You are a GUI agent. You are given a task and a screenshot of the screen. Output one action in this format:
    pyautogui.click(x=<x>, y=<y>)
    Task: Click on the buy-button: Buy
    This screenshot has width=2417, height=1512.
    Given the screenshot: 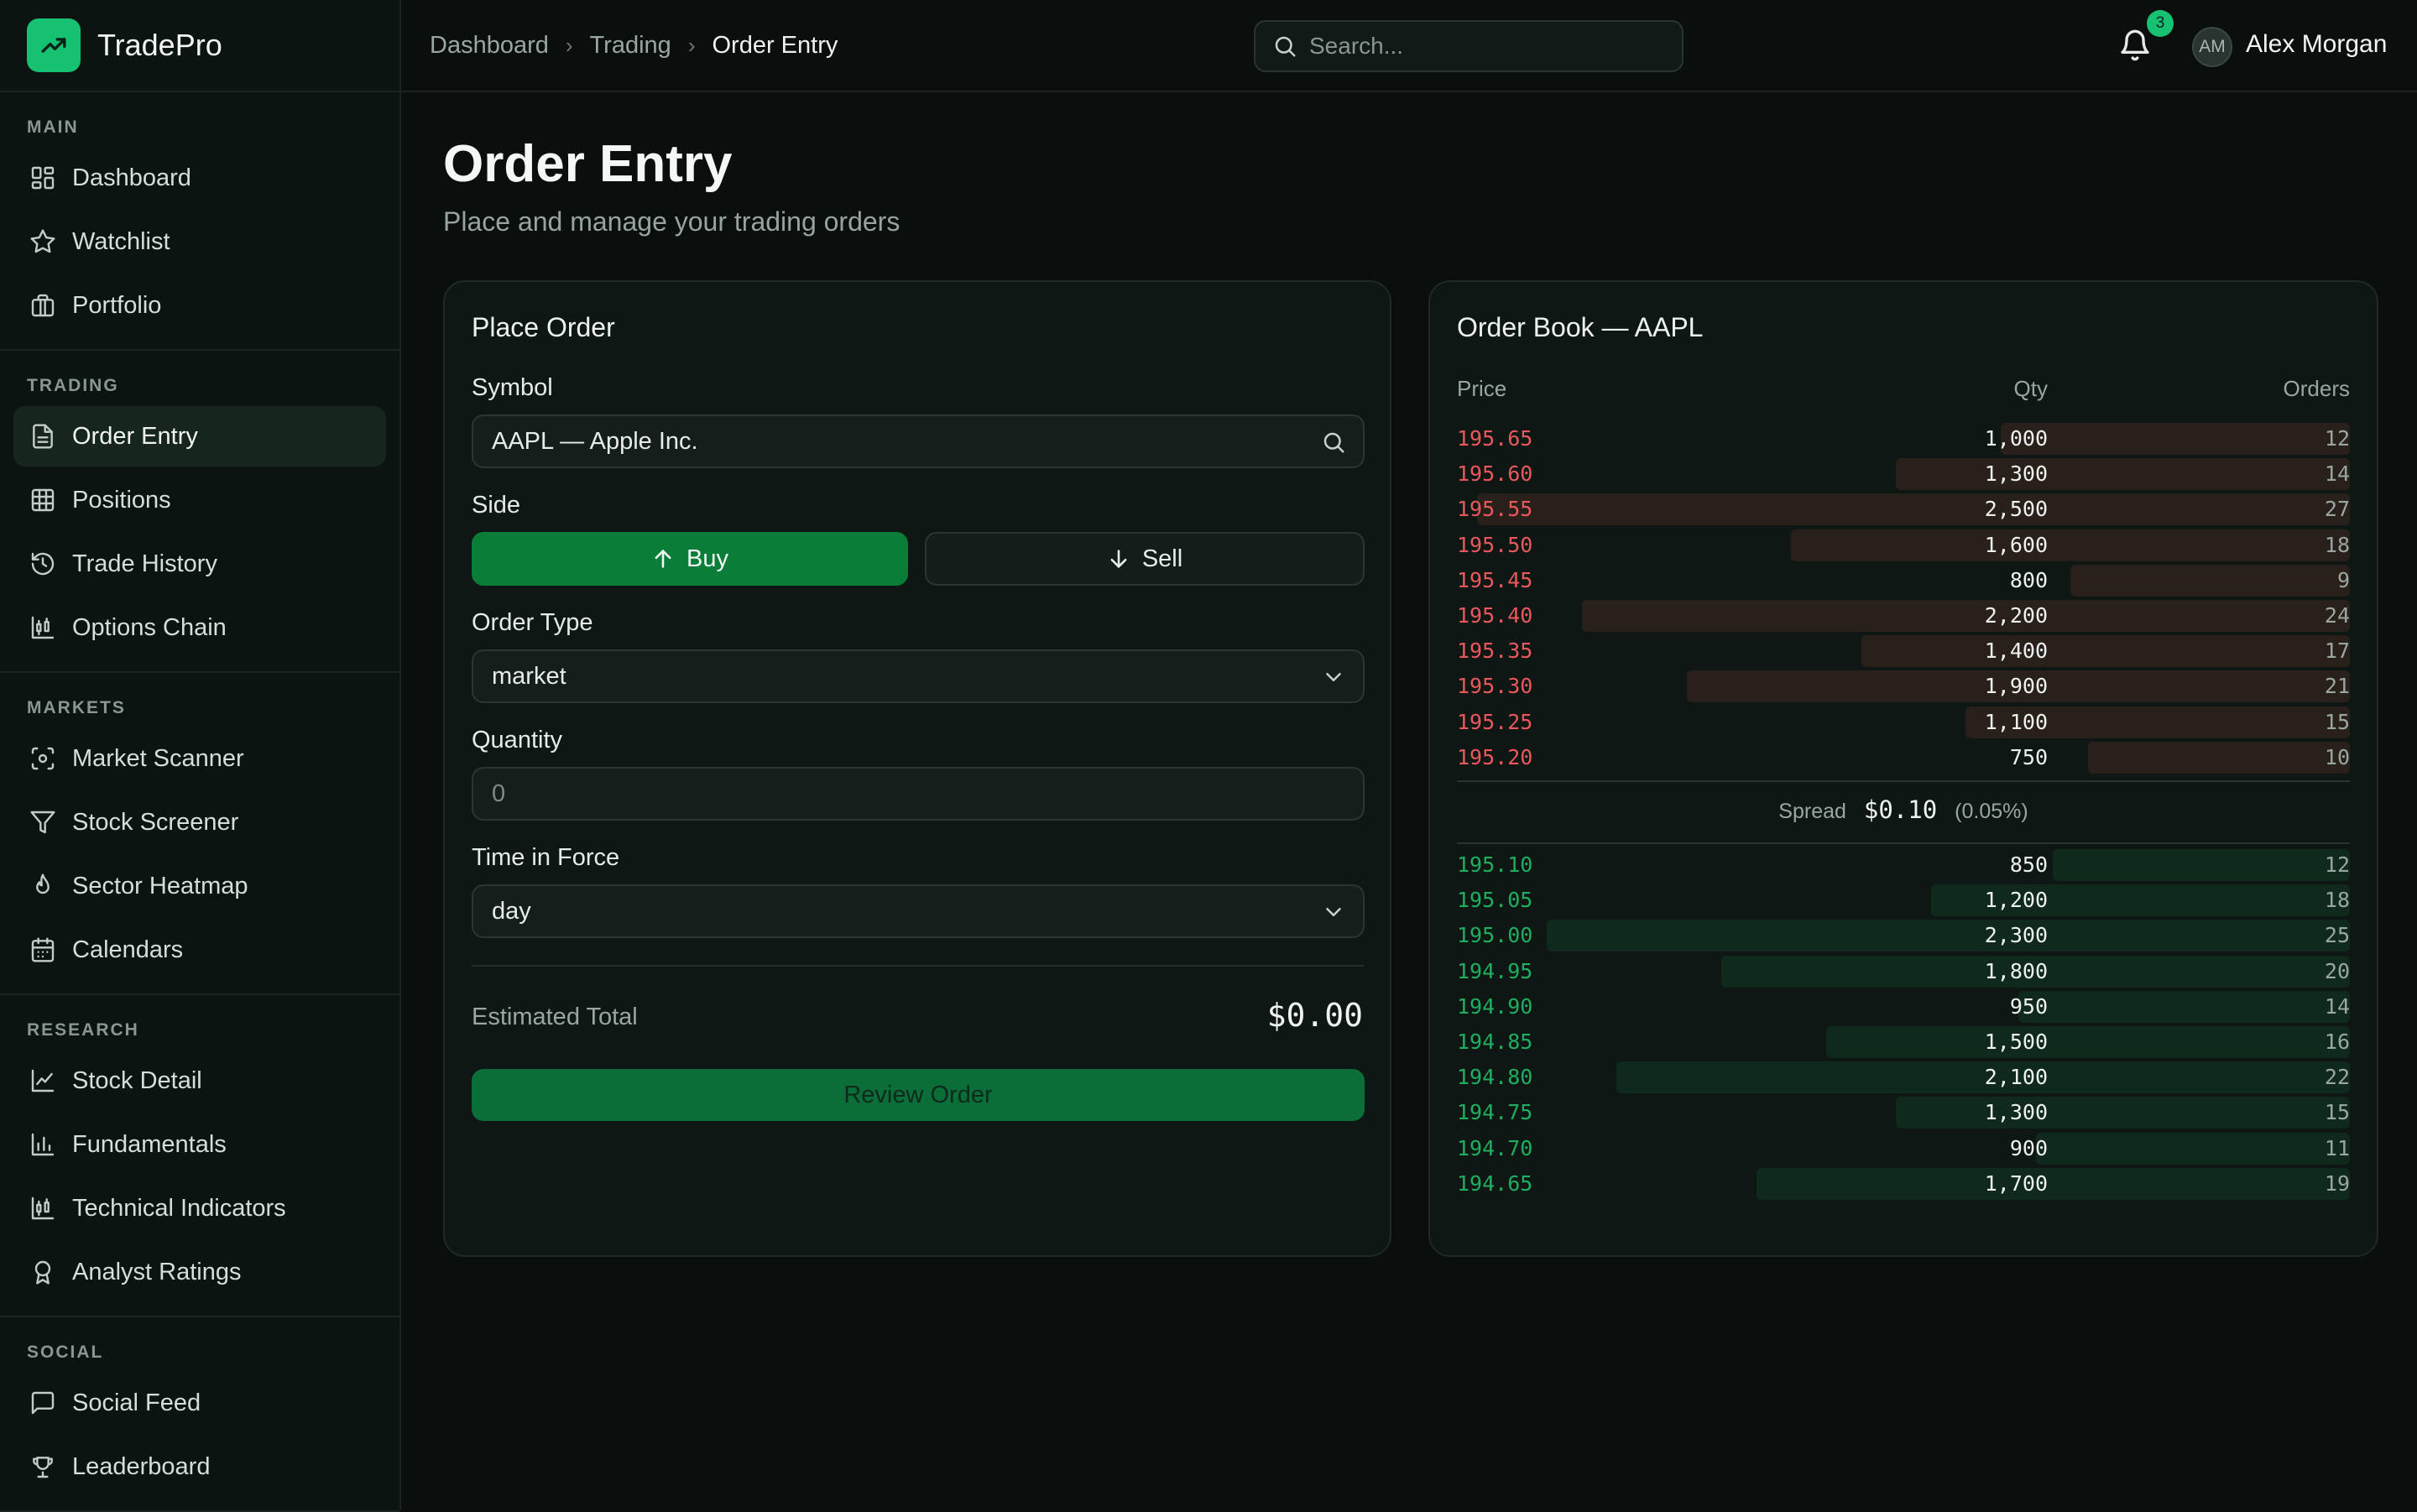 What is the action you would take?
    pyautogui.click(x=690, y=559)
    